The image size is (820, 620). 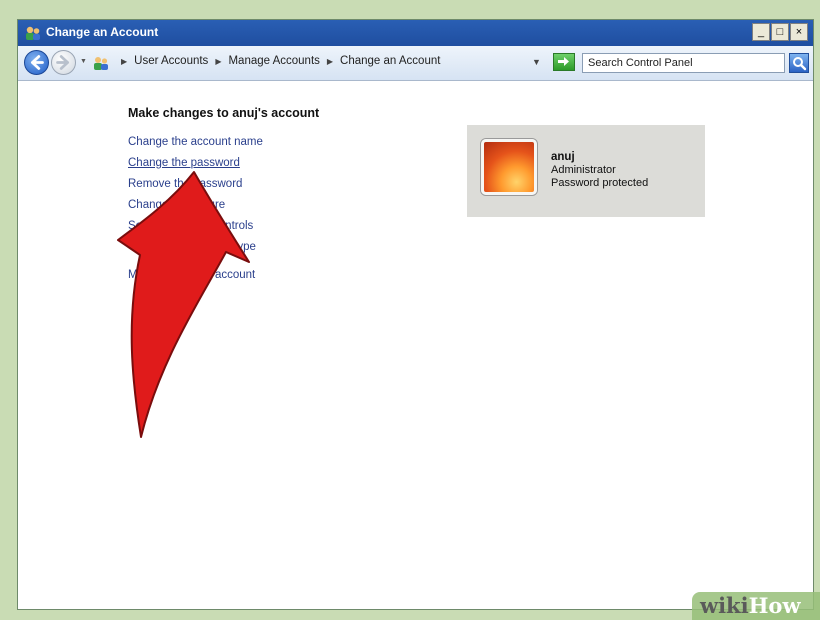 What do you see at coordinates (83, 61) in the screenshot?
I see `recent-pages-chevron-icon: ▼` at bounding box center [83, 61].